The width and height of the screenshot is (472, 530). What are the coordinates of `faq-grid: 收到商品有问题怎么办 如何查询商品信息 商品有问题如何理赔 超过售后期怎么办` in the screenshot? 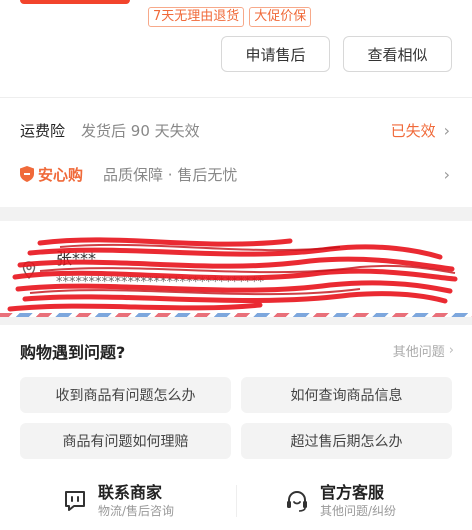 It's located at (236, 418).